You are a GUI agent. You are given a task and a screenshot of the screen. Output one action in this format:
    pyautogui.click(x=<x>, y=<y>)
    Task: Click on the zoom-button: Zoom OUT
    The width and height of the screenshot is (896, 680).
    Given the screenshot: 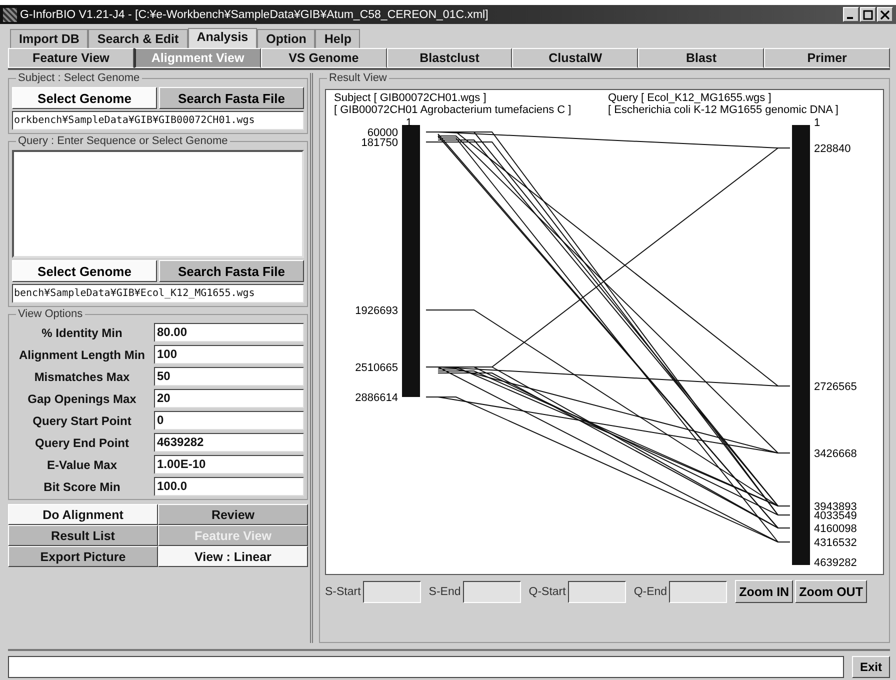 What is the action you would take?
    pyautogui.click(x=831, y=591)
    